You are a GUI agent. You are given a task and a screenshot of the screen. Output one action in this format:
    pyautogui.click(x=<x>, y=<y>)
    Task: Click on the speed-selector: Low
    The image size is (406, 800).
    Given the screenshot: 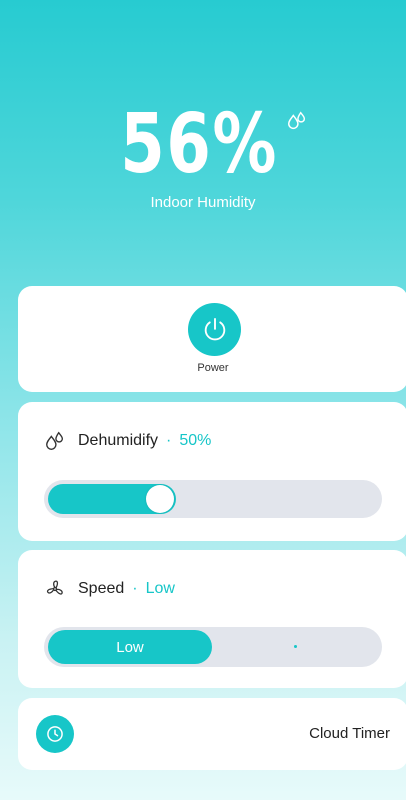 What is the action you would take?
    pyautogui.click(x=213, y=647)
    